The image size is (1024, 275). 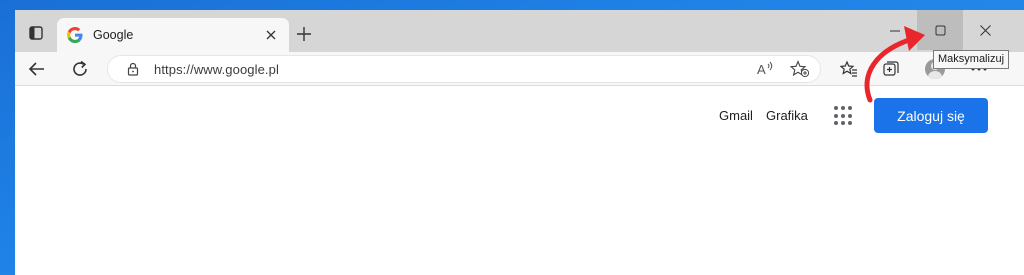 I want to click on back-button, so click(x=37, y=69).